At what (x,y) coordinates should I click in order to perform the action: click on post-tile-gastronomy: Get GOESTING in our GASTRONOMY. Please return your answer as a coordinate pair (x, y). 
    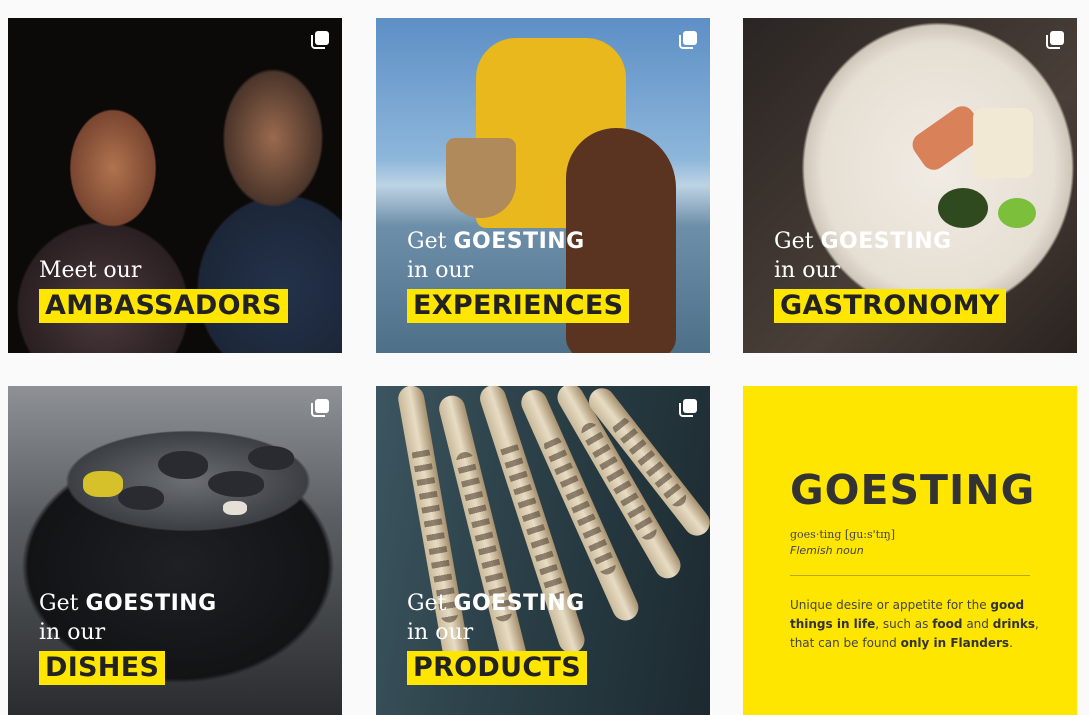
    Looking at the image, I should click on (910, 185).